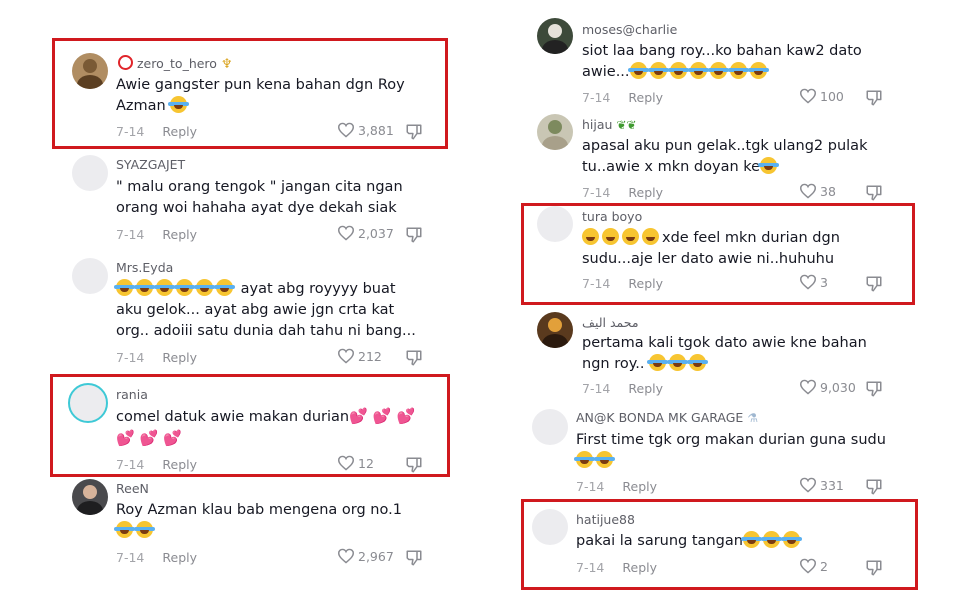 The image size is (958, 597). I want to click on like-button: 212, so click(359, 356).